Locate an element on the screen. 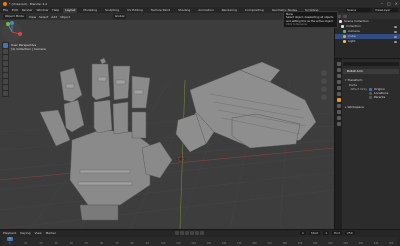  object-name-field: Robot Arm is located at coordinates (371, 71).